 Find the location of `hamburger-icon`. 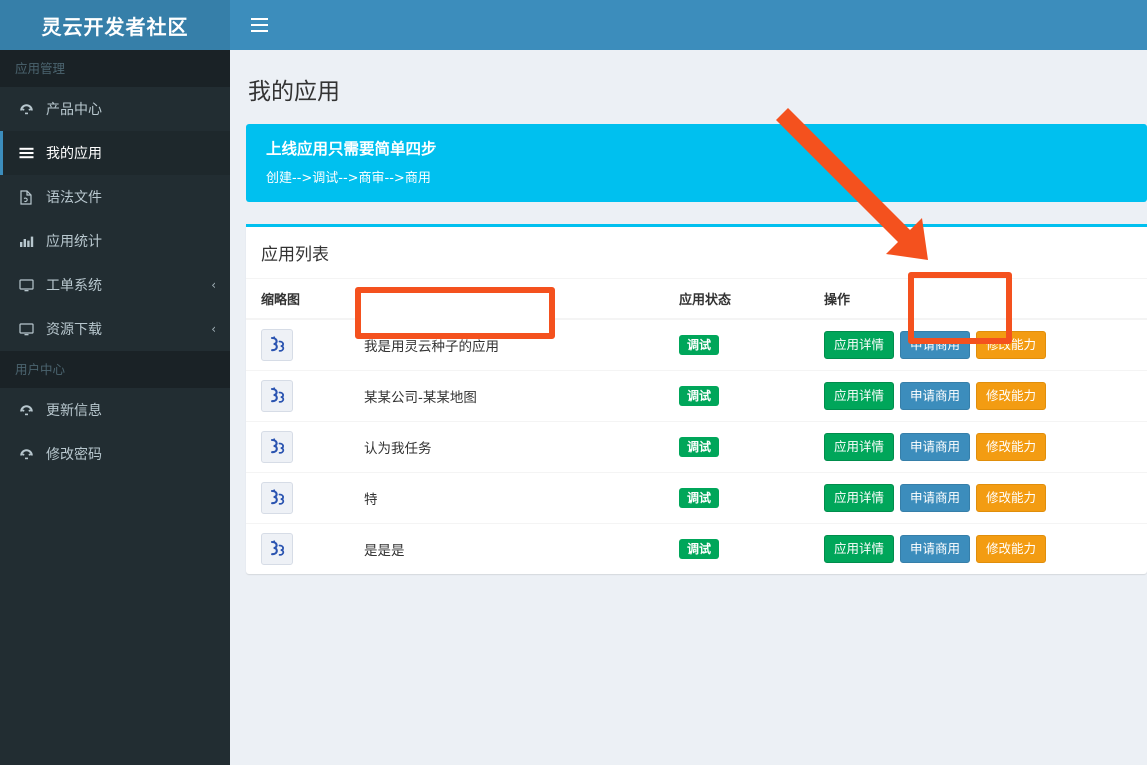

hamburger-icon is located at coordinates (259, 25).